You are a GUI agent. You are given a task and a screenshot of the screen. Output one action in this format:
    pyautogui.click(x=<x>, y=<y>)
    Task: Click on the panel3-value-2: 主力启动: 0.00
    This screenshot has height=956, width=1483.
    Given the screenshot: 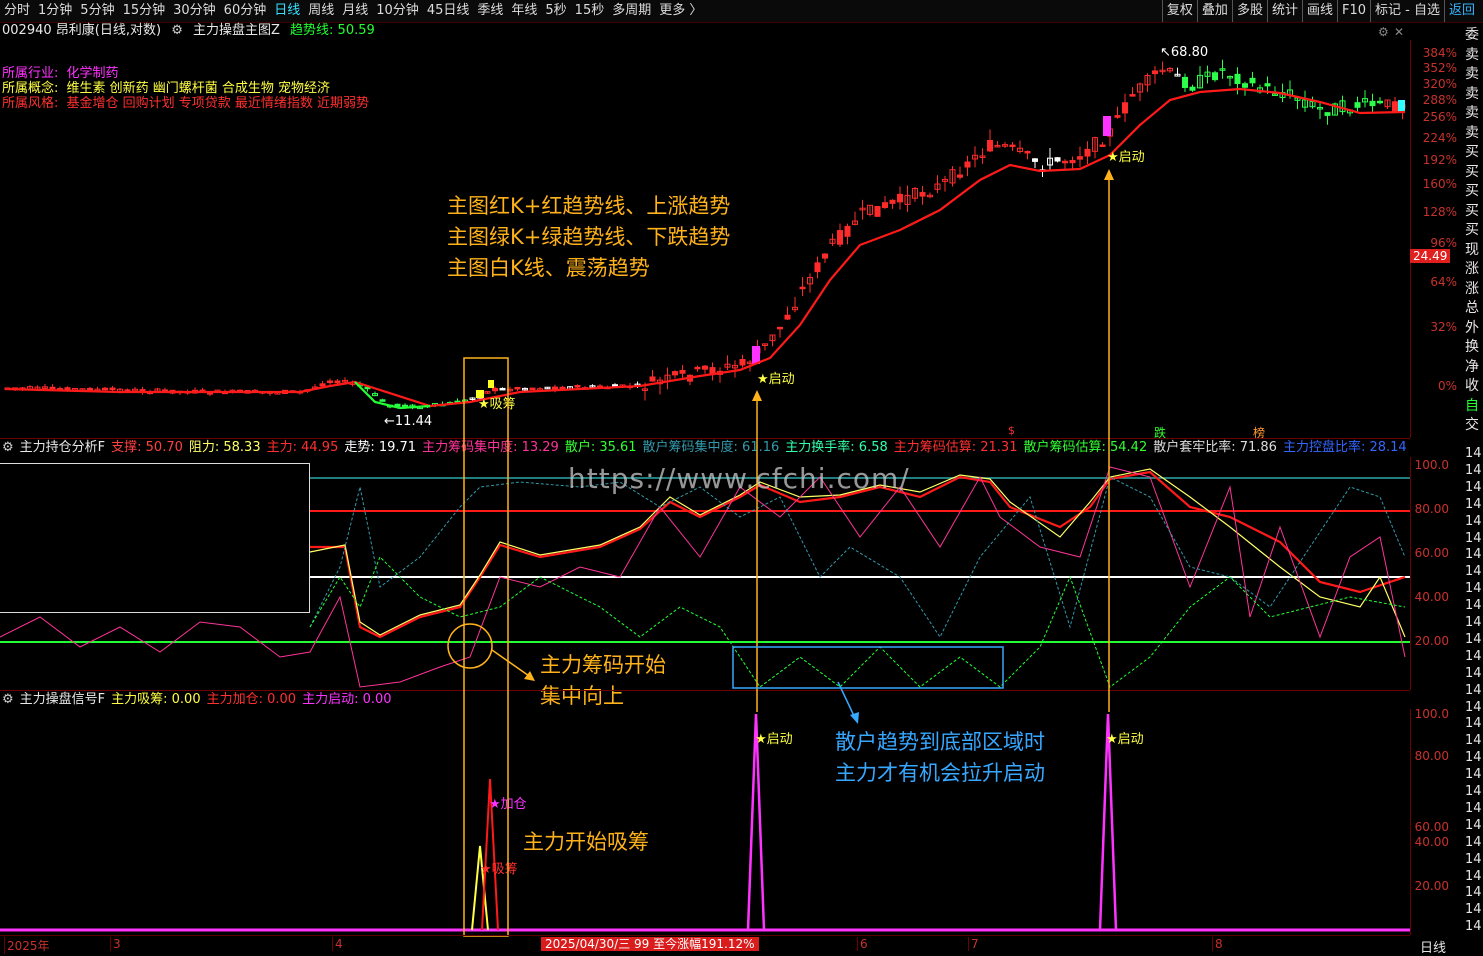 What is the action you would take?
    pyautogui.click(x=347, y=699)
    